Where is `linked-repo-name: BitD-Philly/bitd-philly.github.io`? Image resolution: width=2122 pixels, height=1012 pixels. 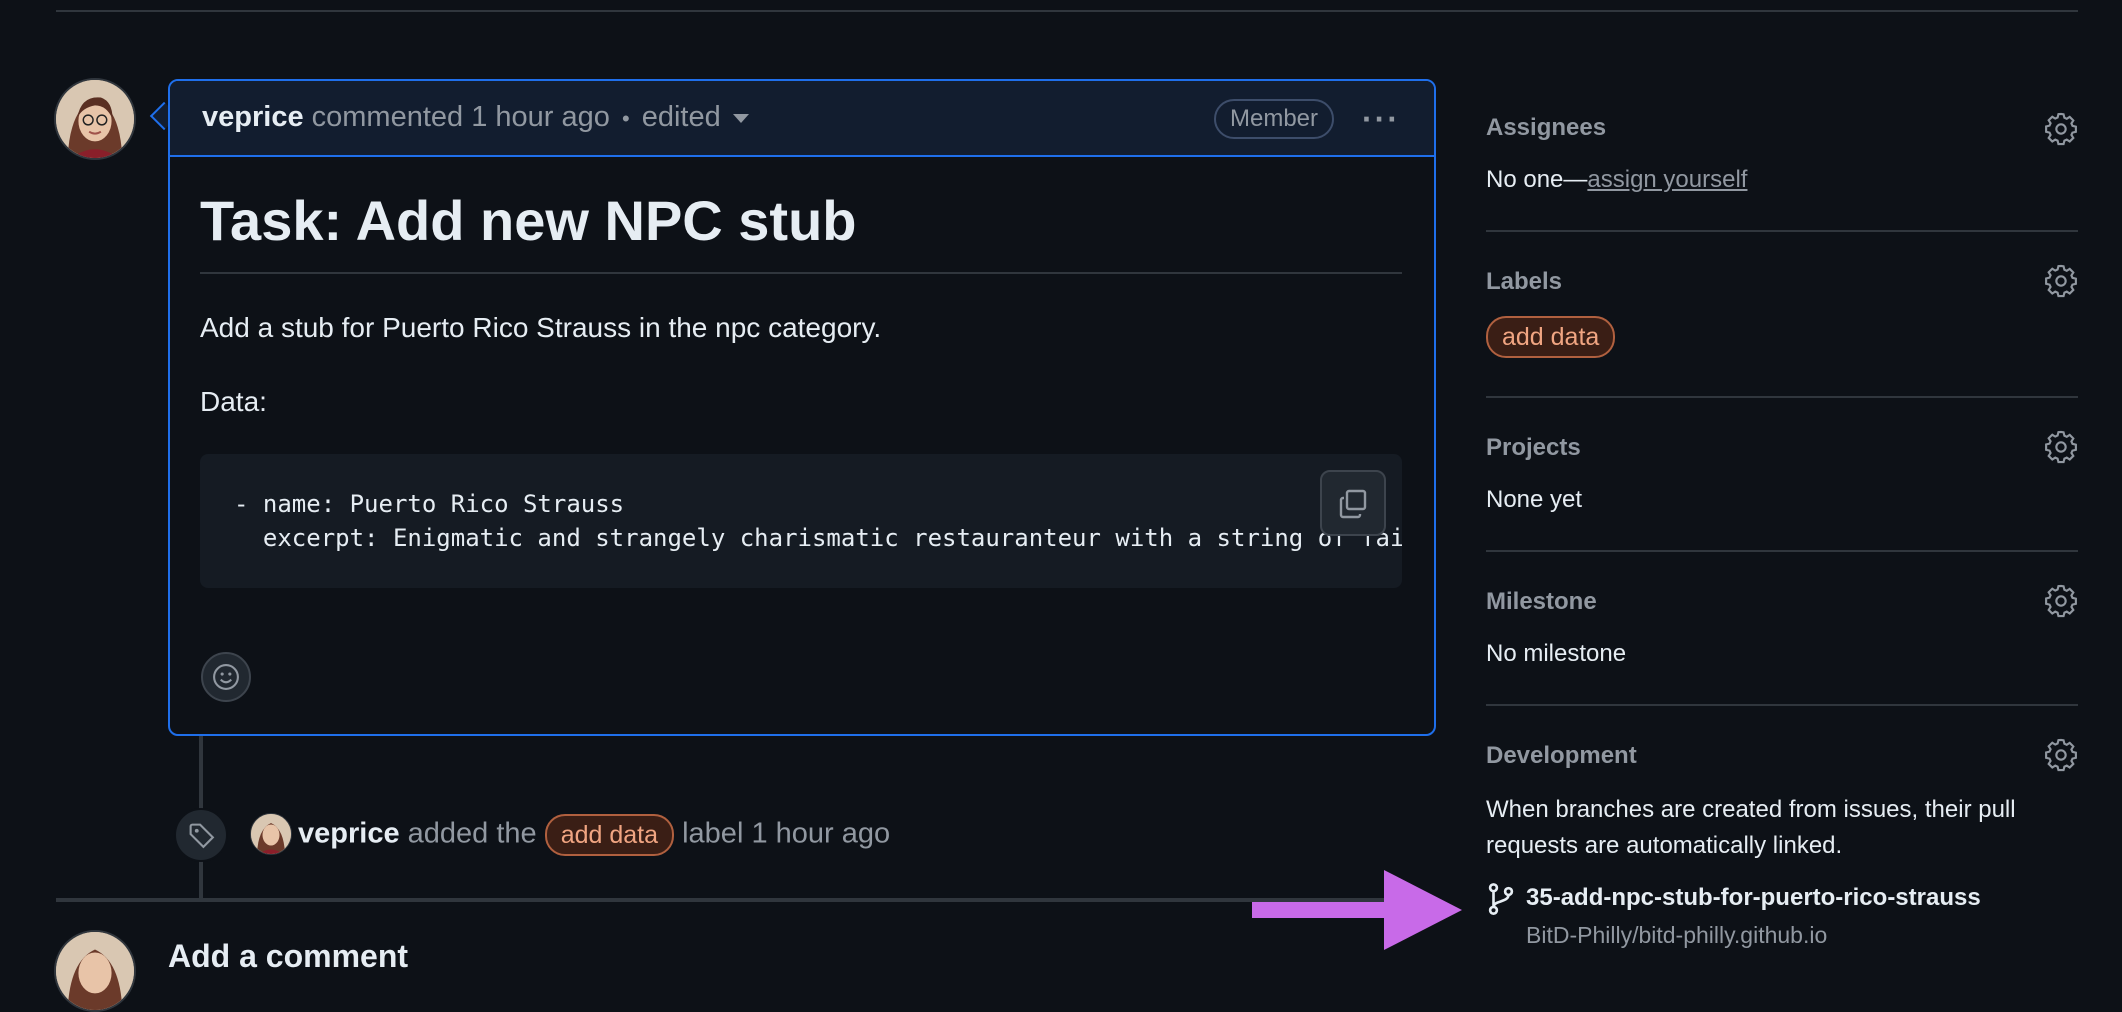 linked-repo-name: BitD-Philly/bitd-philly.github.io is located at coordinates (1677, 935).